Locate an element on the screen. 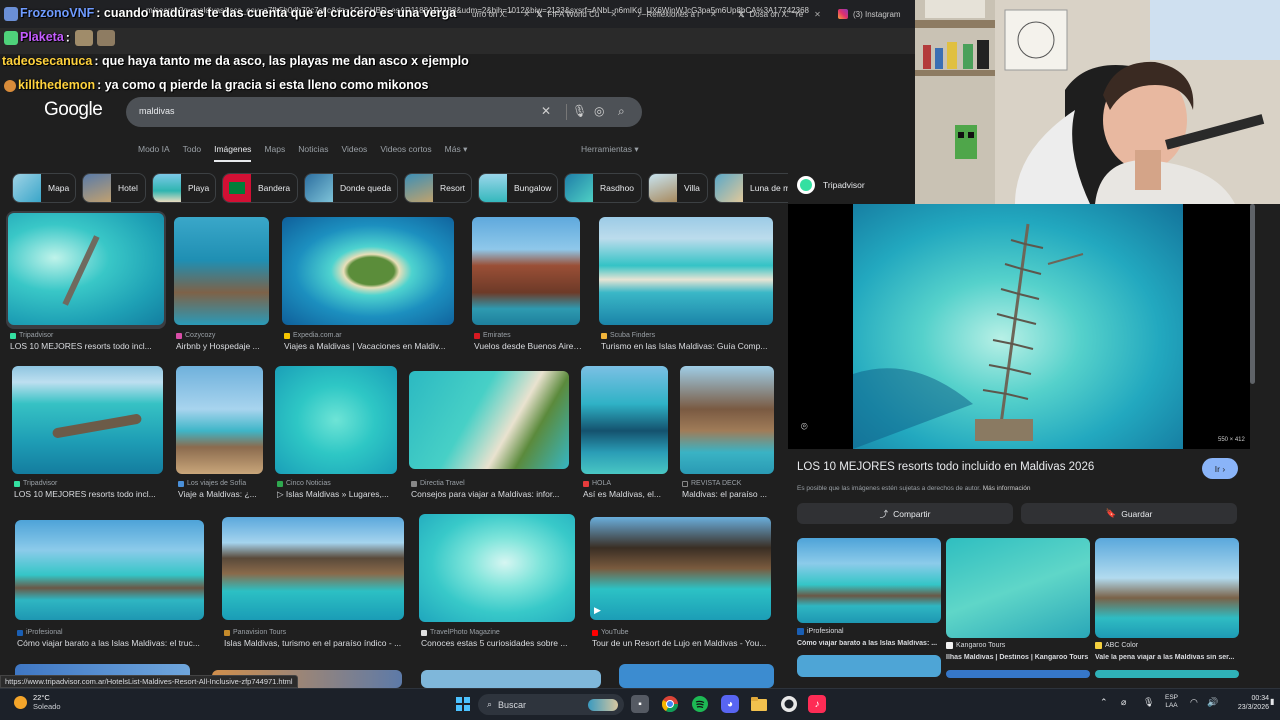  start-icon is located at coordinates (463, 704).